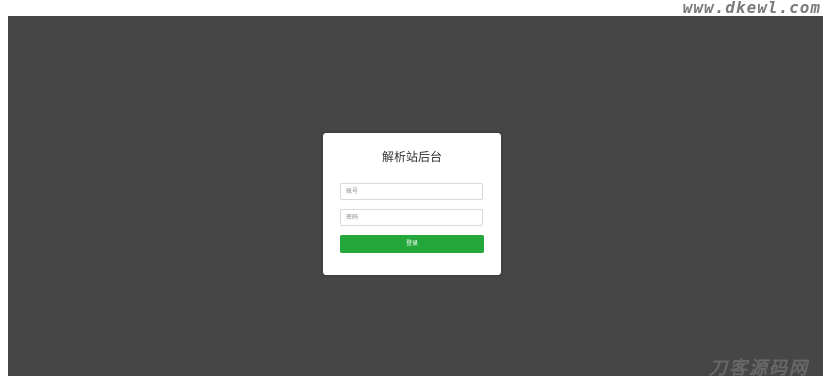 This screenshot has width=831, height=380. What do you see at coordinates (759, 368) in the screenshot?
I see `bottom-watermark: 刀客源码网` at bounding box center [759, 368].